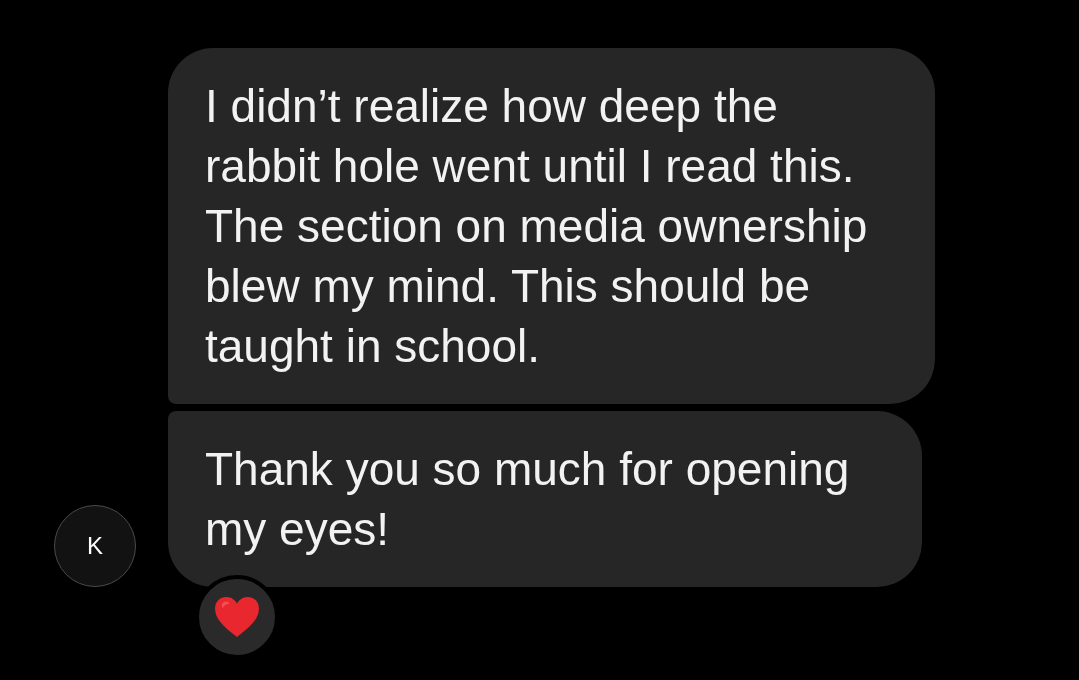  Describe the element at coordinates (237, 617) in the screenshot. I see `heart-icon` at that location.